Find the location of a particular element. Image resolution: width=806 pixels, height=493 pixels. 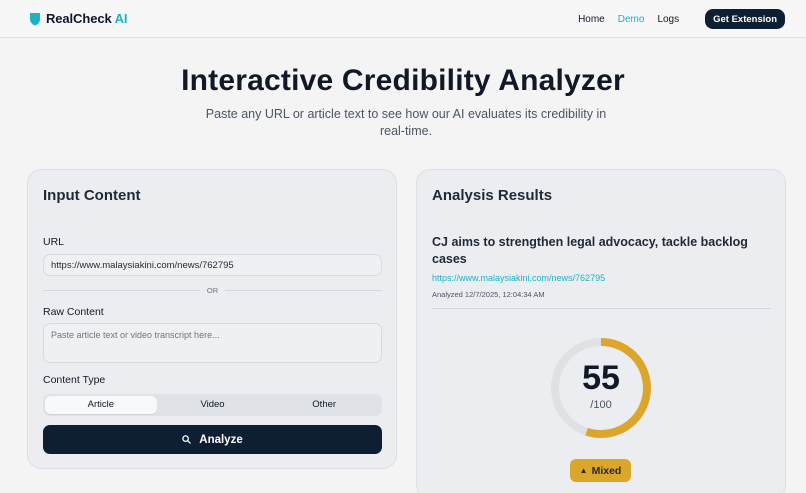

url-input is located at coordinates (212, 265).